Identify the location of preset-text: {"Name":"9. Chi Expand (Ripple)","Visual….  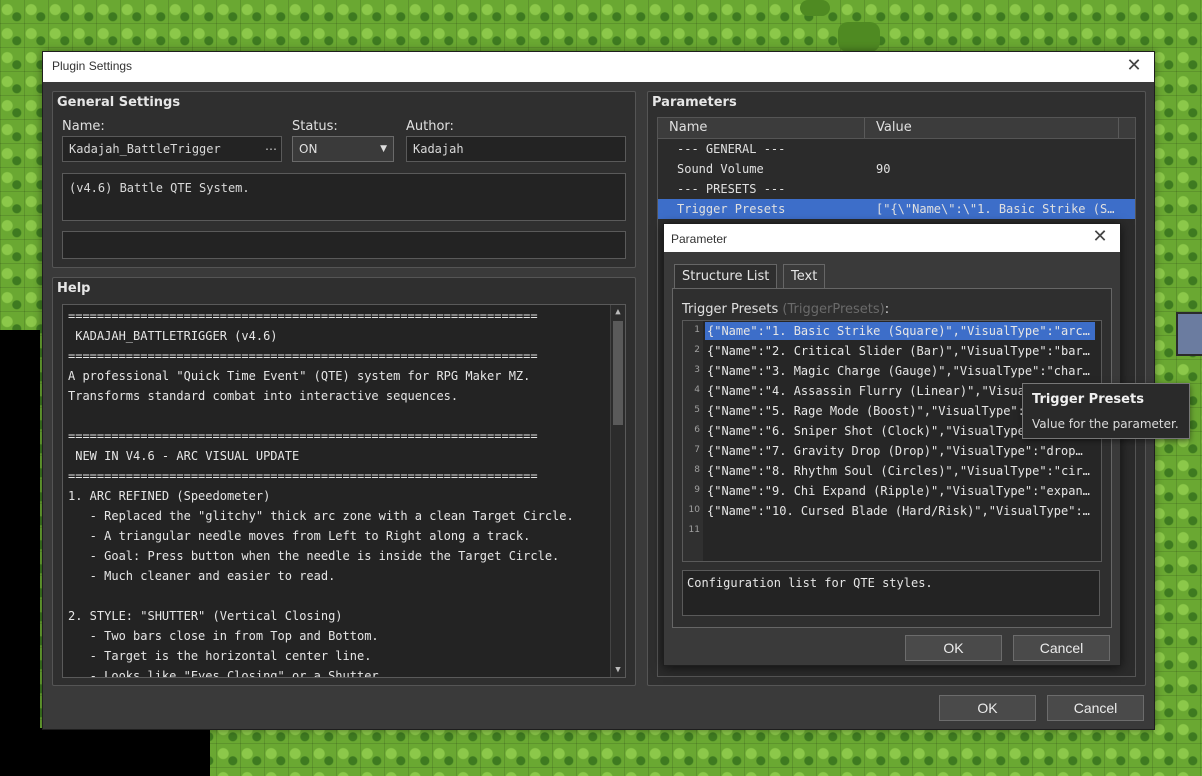
(898, 491).